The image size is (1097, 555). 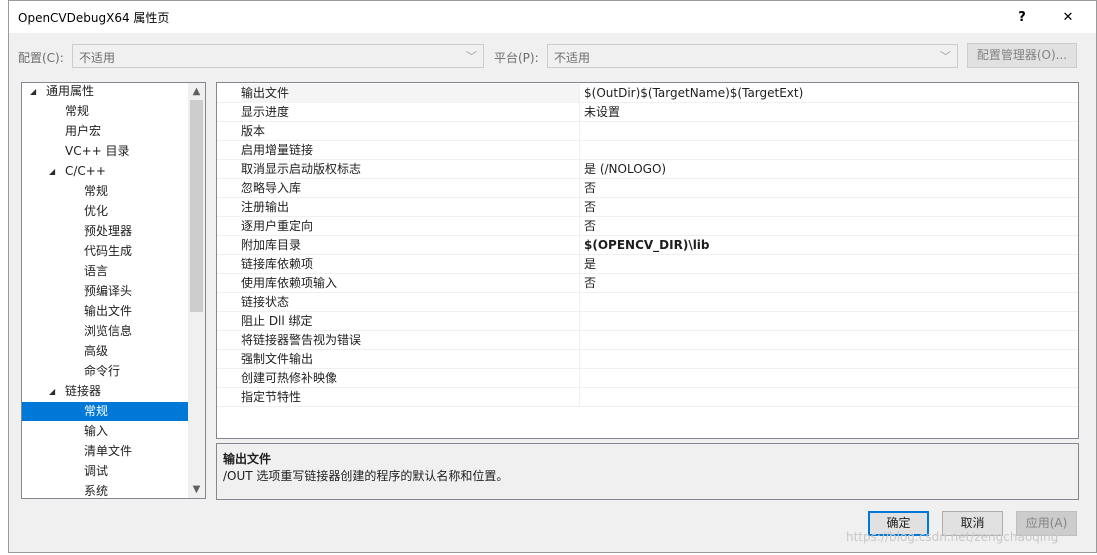 I want to click on property-name: 显示进度, so click(x=265, y=112).